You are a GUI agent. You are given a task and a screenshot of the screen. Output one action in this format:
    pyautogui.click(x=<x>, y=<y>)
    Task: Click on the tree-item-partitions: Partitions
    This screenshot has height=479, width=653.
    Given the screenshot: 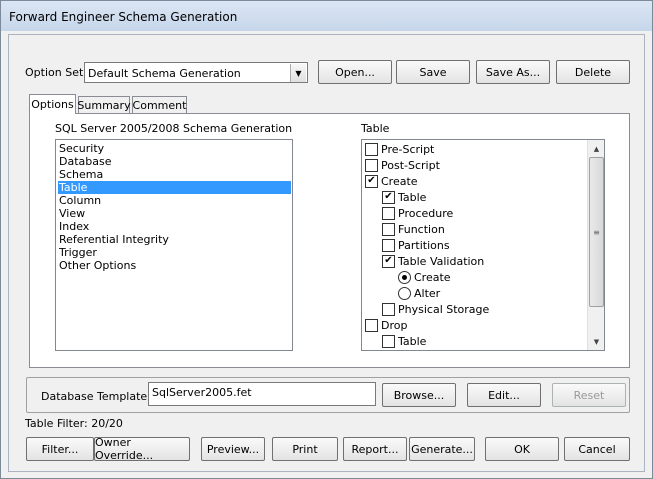 What is the action you would take?
    pyautogui.click(x=416, y=245)
    